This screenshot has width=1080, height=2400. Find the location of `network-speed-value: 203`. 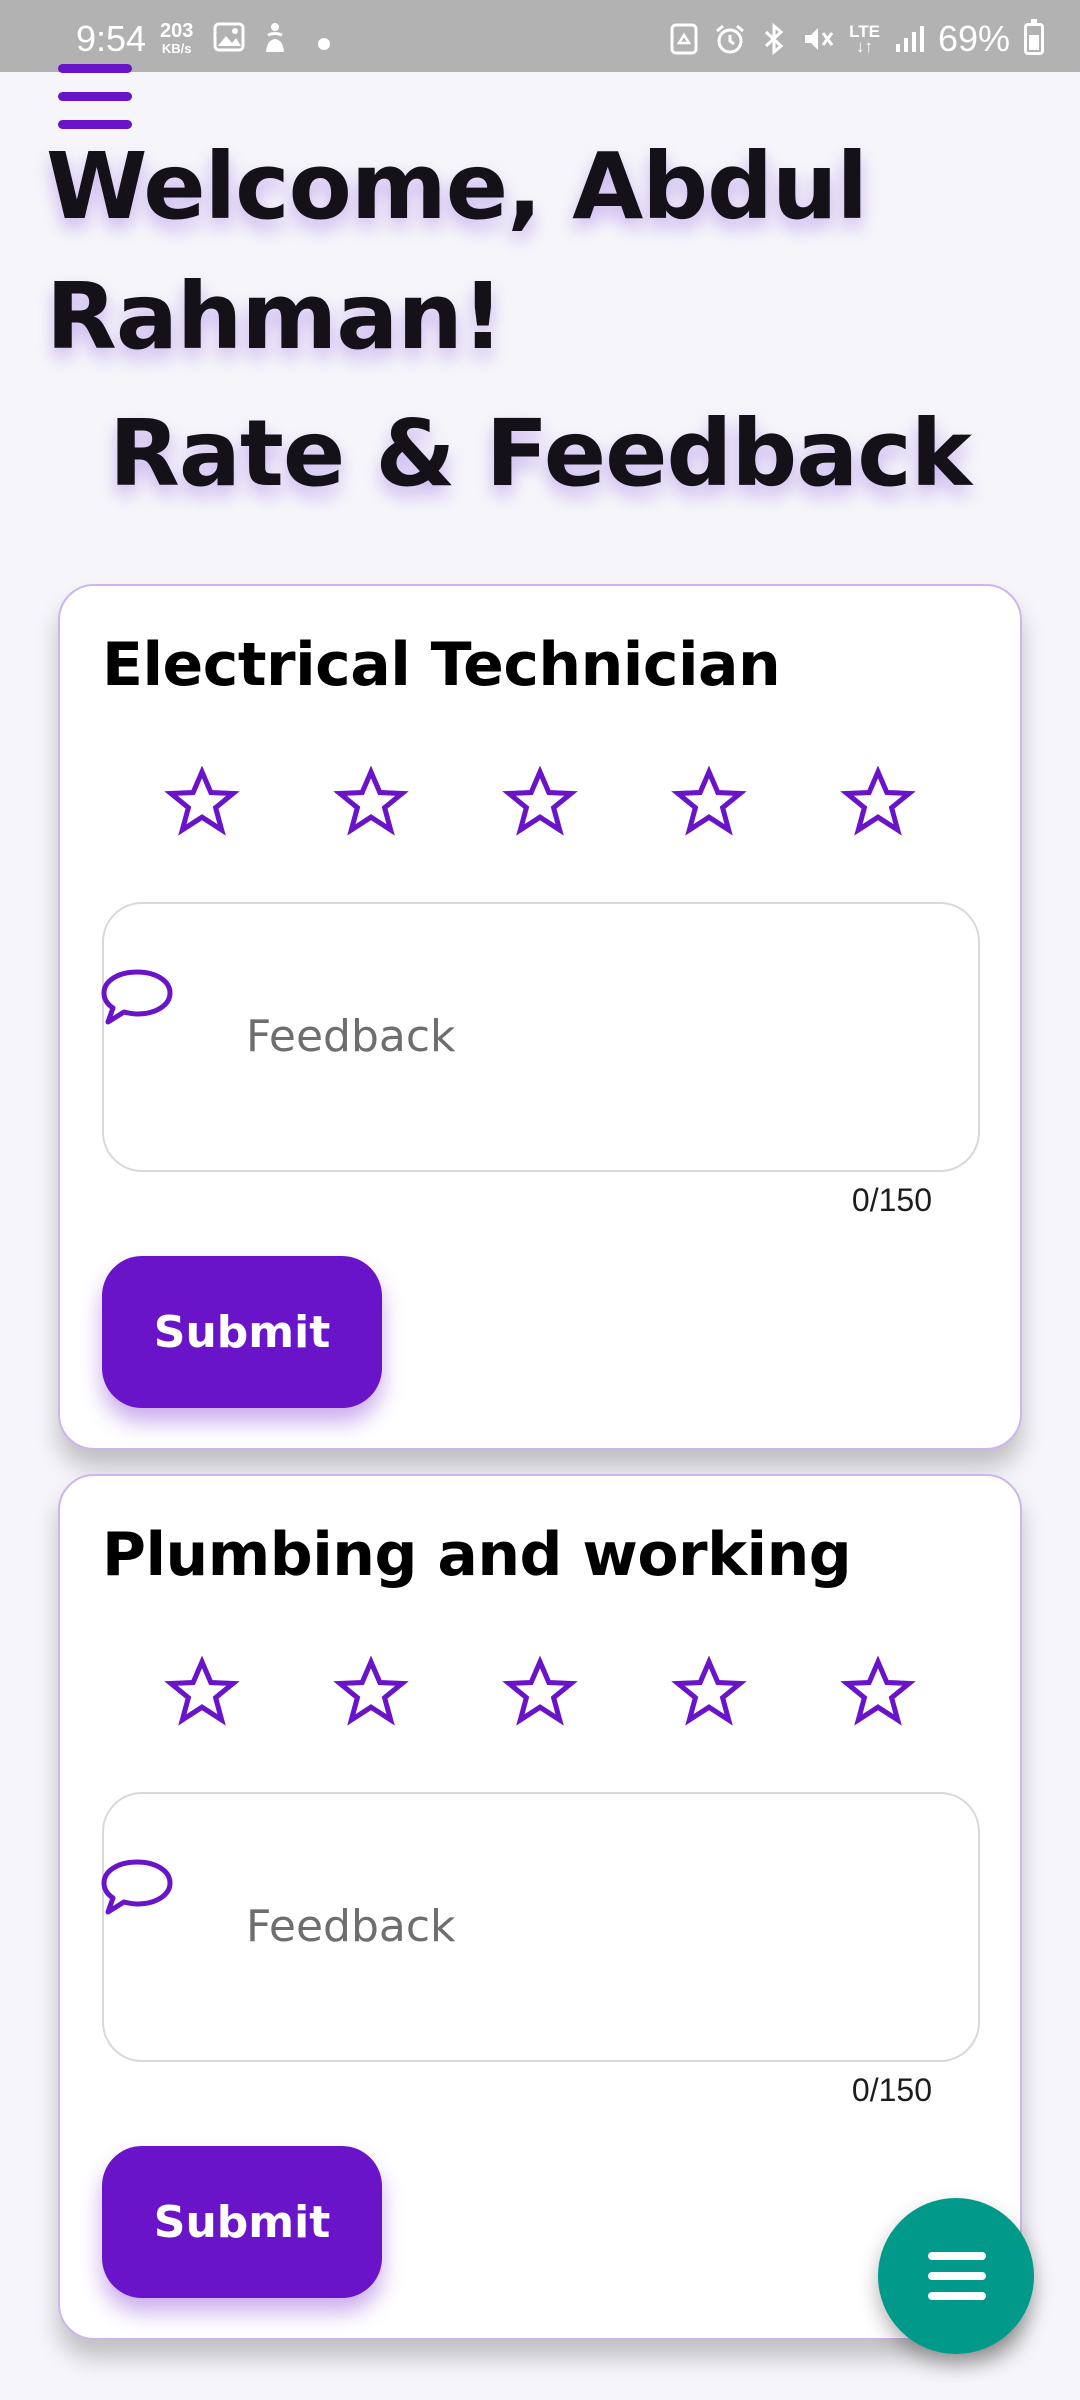

network-speed-value: 203 is located at coordinates (177, 31).